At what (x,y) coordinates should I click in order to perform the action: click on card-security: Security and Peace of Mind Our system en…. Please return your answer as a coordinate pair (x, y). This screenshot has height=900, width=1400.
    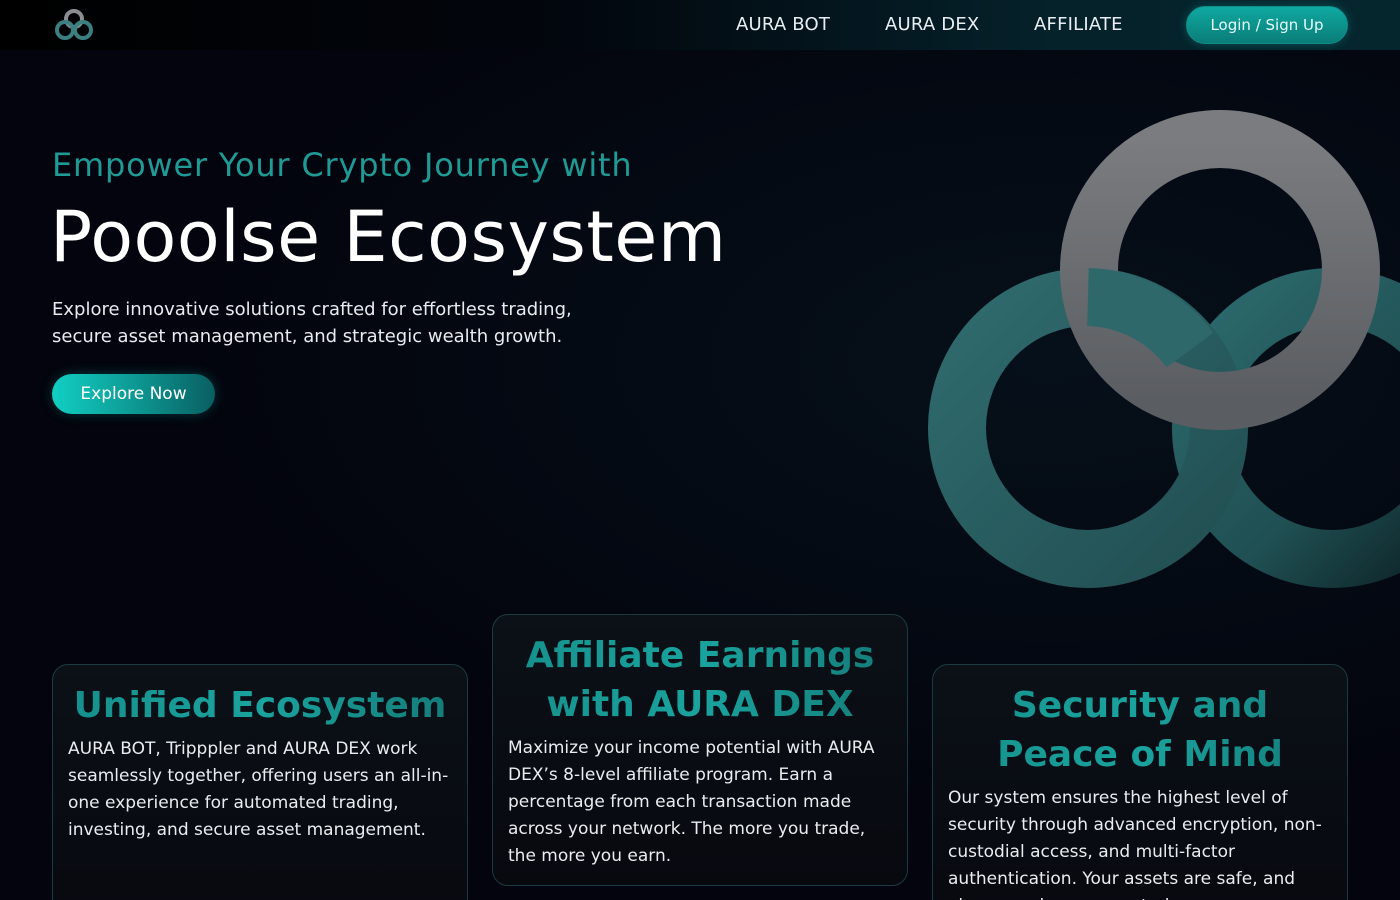
    Looking at the image, I should click on (1140, 782).